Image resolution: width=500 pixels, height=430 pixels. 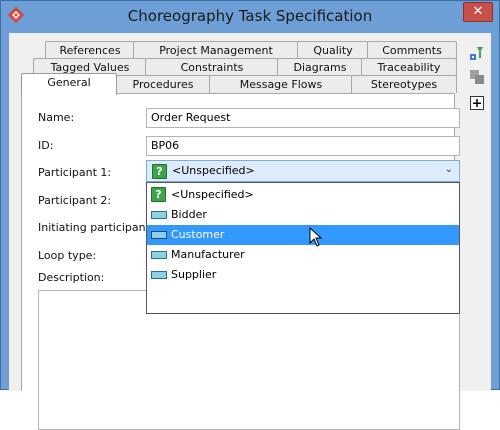 What do you see at coordinates (96, 227) in the screenshot?
I see `initiating-participant-label: Initiating participant:` at bounding box center [96, 227].